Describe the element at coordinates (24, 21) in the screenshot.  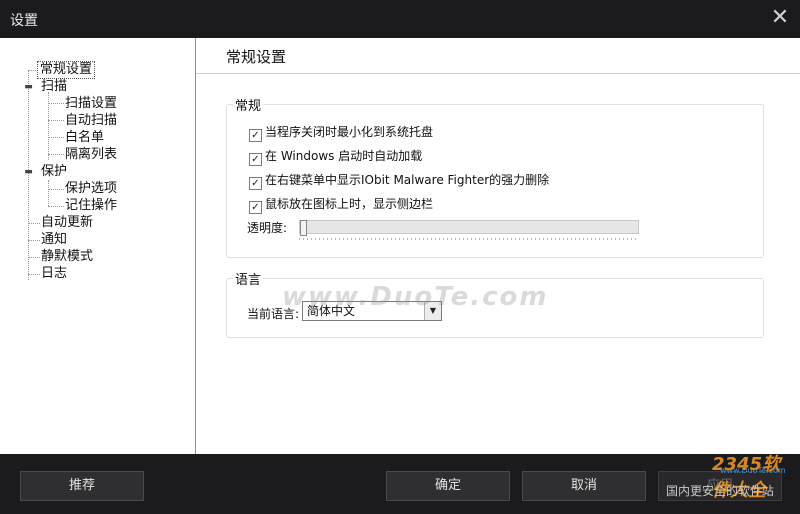
I see `window-title: 设置` at that location.